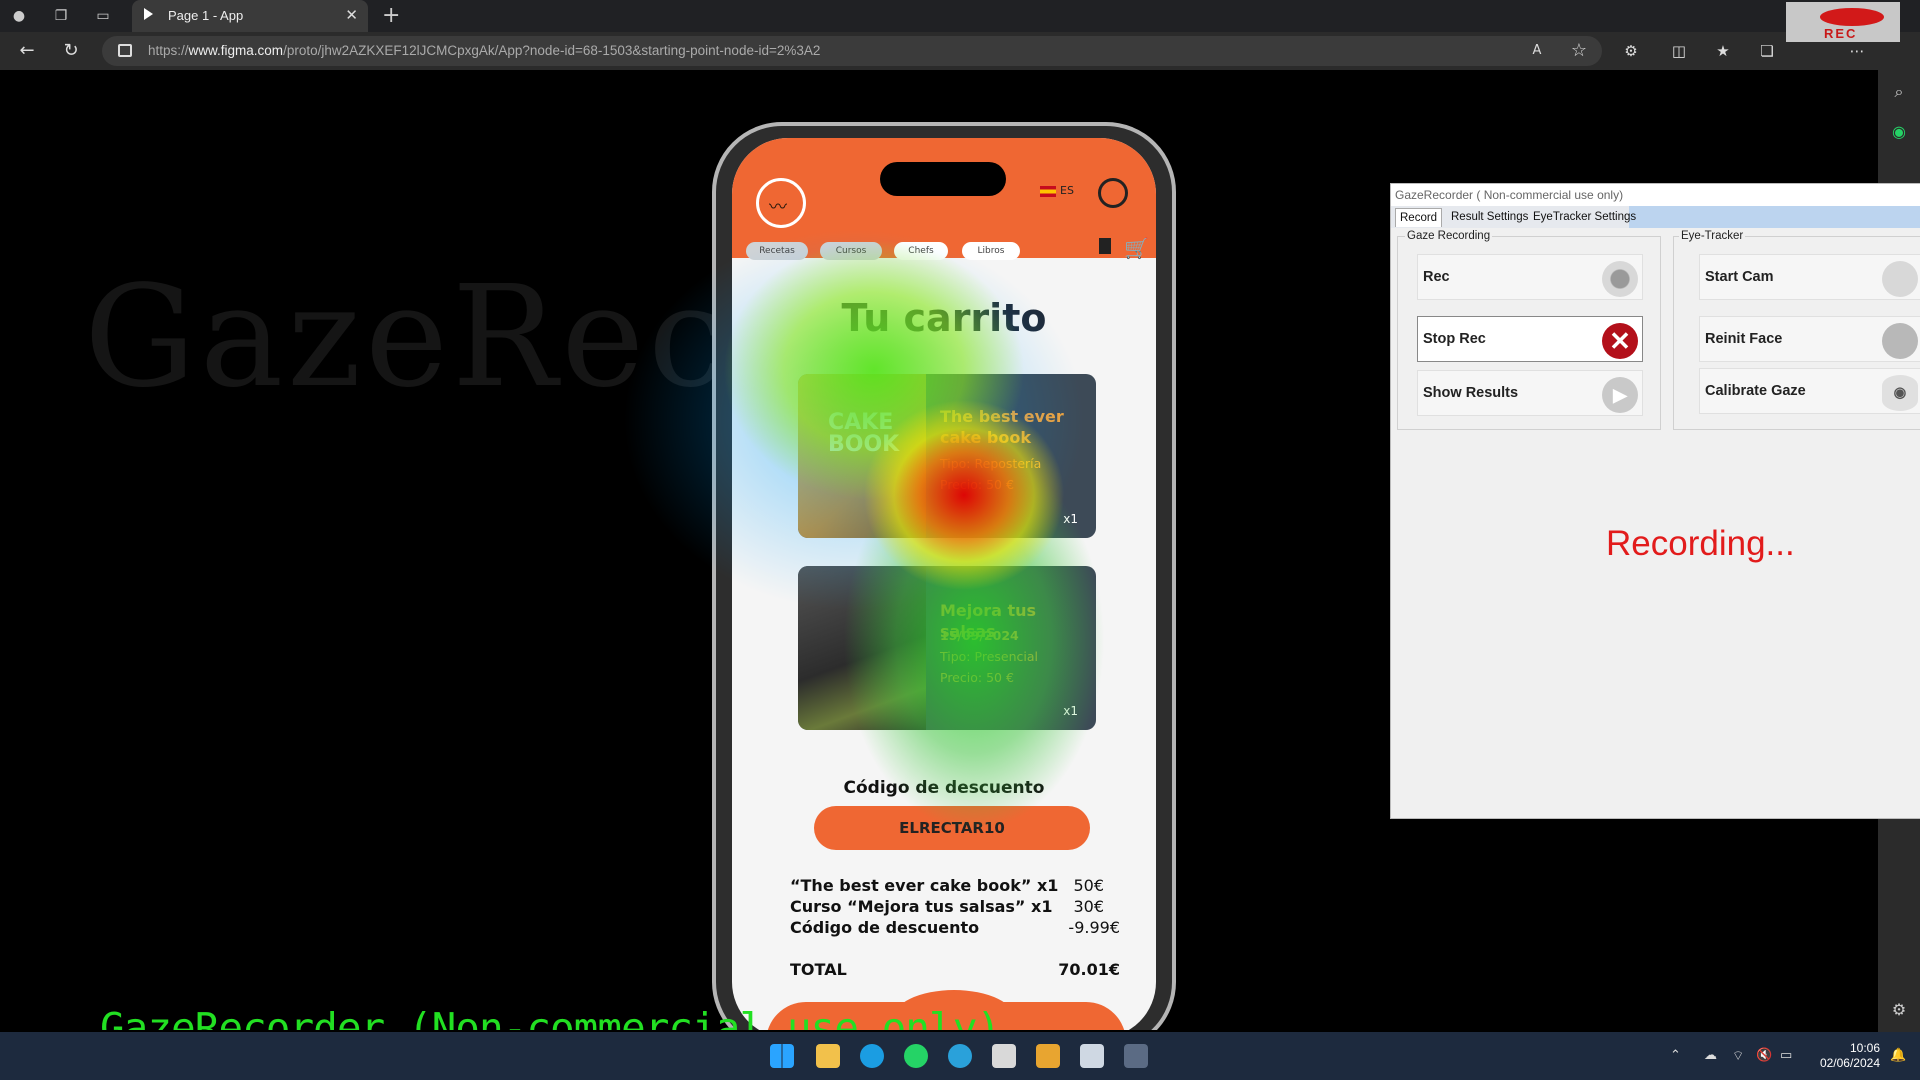  Describe the element at coordinates (71, 51) in the screenshot. I see `refresh-icon: ↻` at that location.